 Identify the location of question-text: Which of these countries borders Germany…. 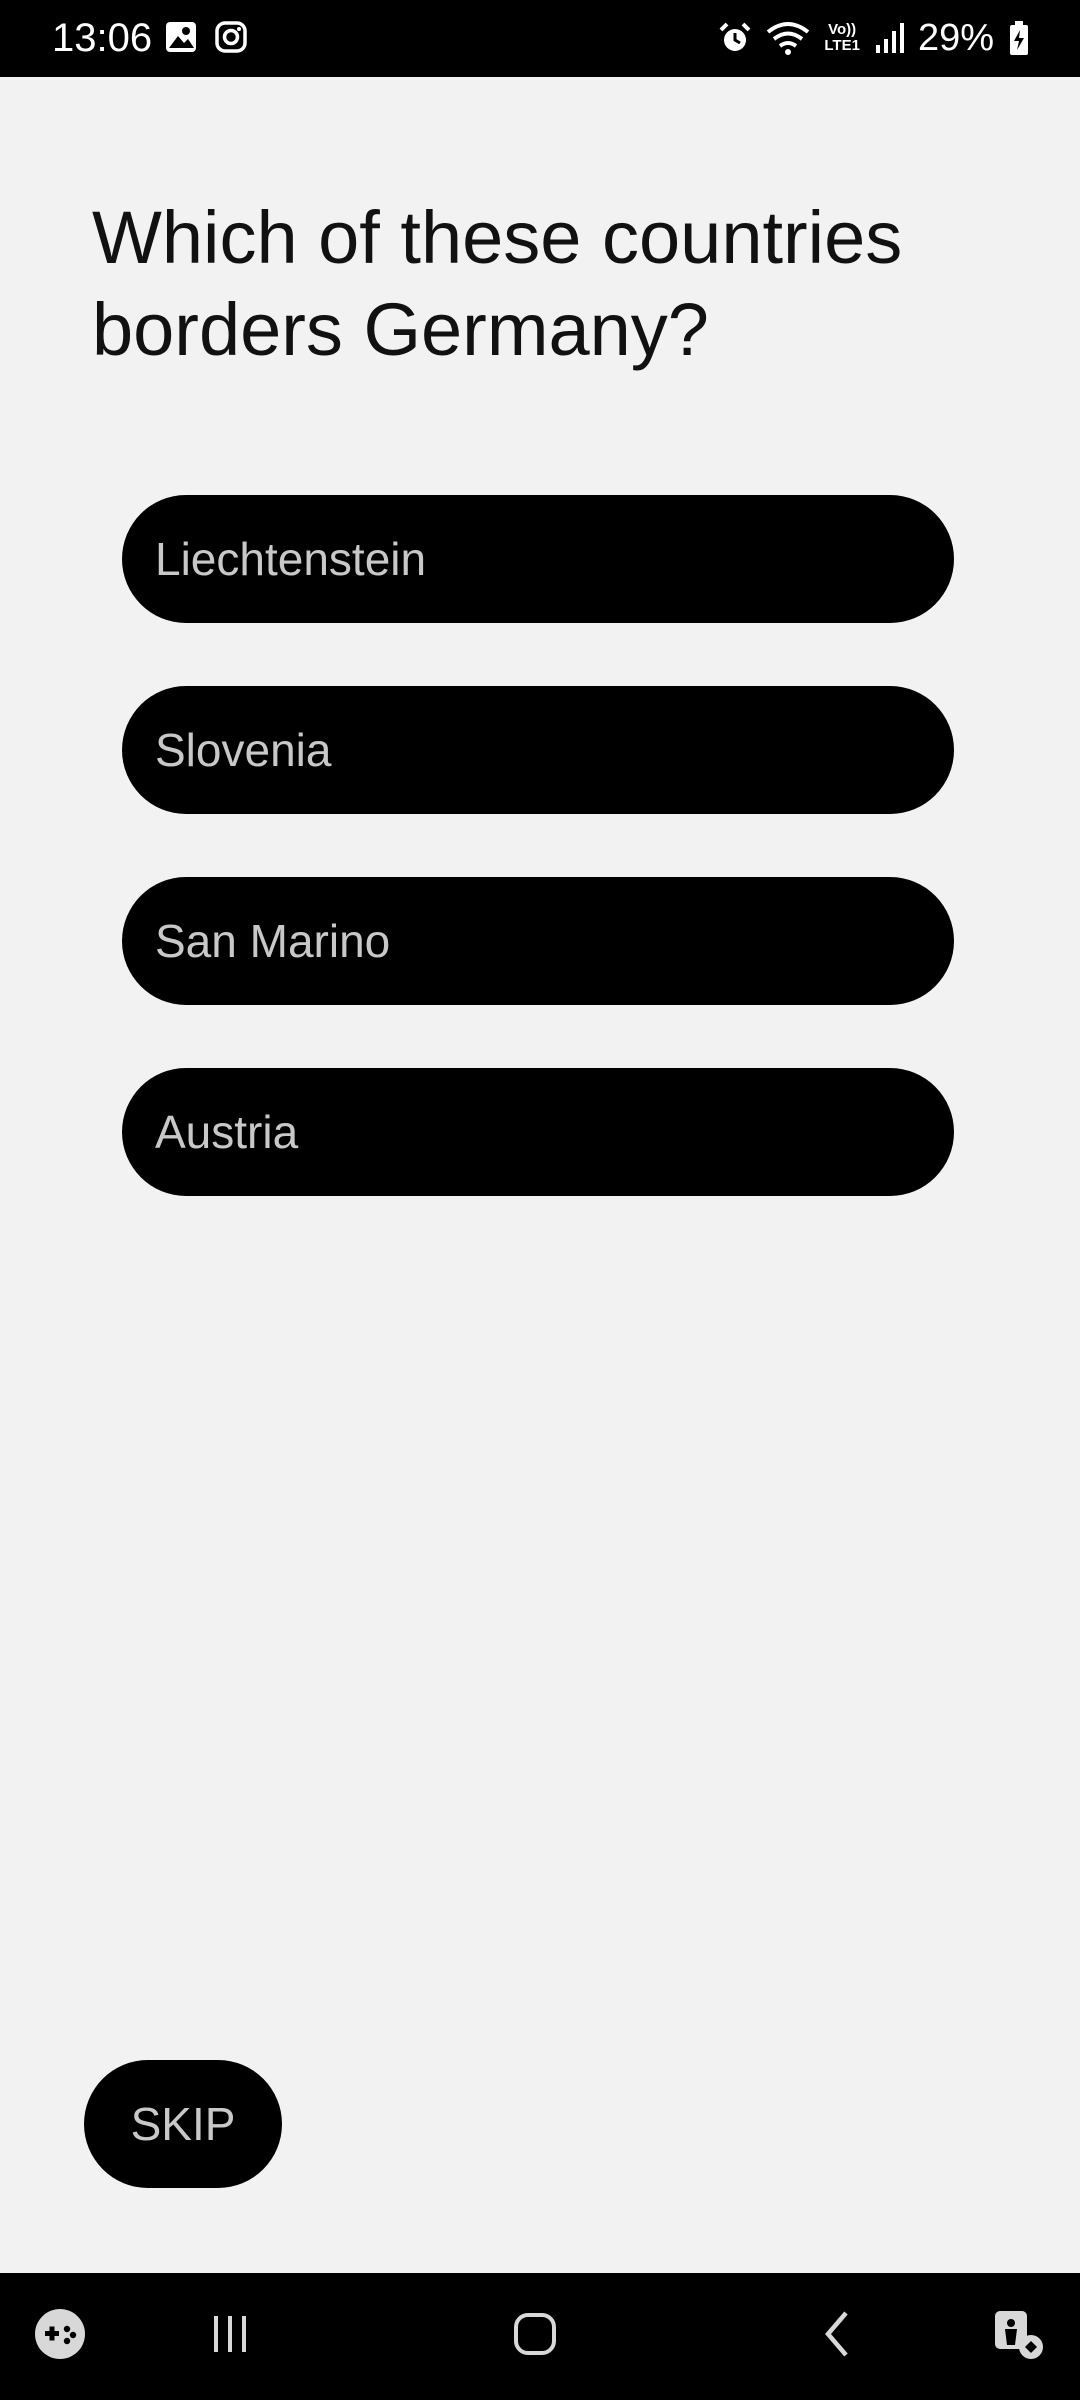
(497, 283).